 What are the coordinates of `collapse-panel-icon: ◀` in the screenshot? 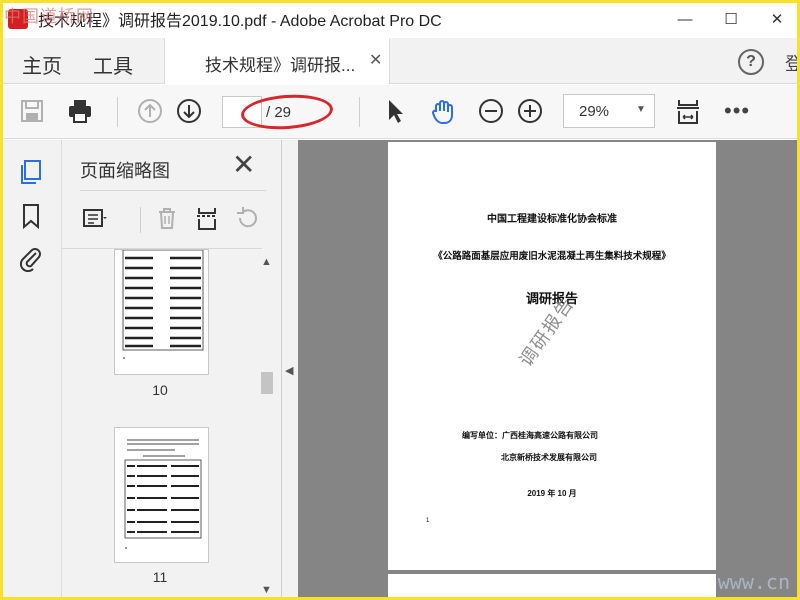 It's located at (289, 370).